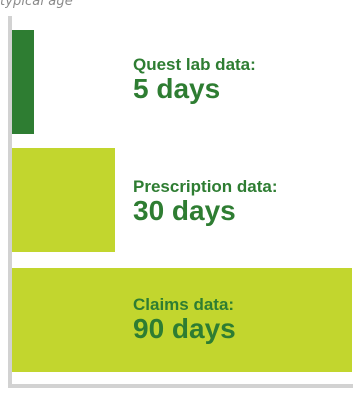  I want to click on bar-value-label: 5 days, so click(177, 88).